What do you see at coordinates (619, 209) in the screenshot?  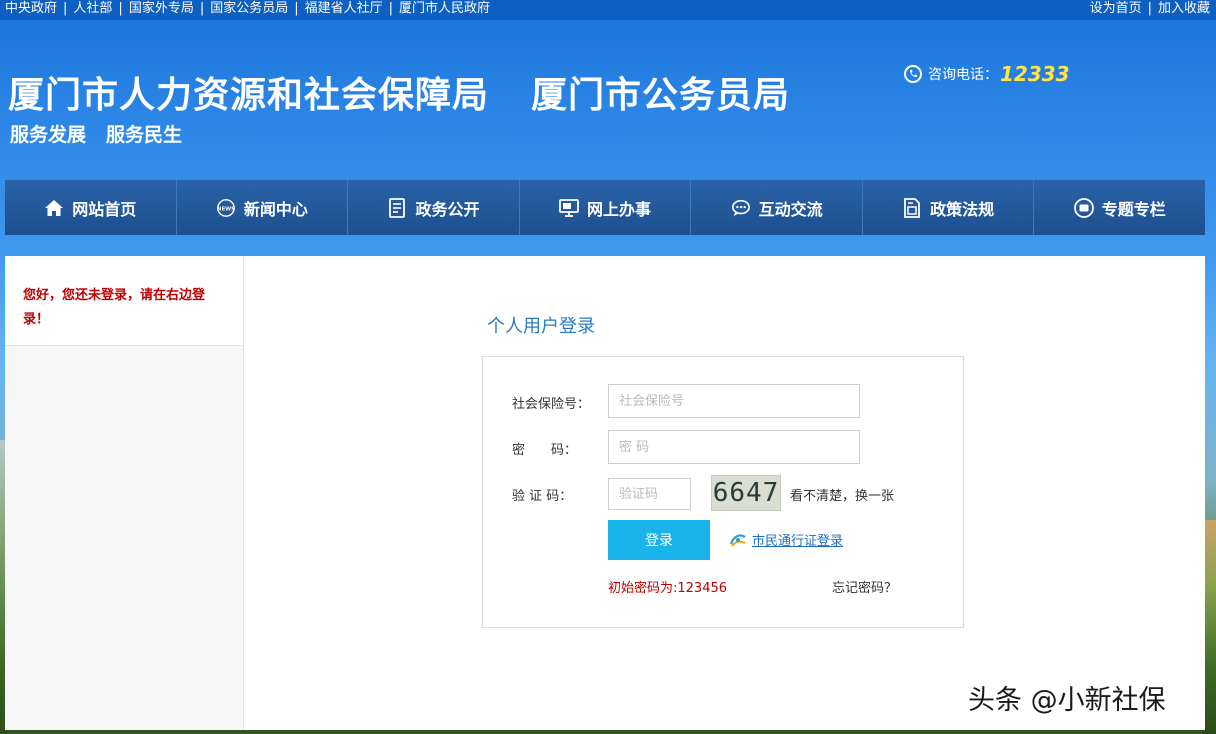 I see `nav-label: 网上办事` at bounding box center [619, 209].